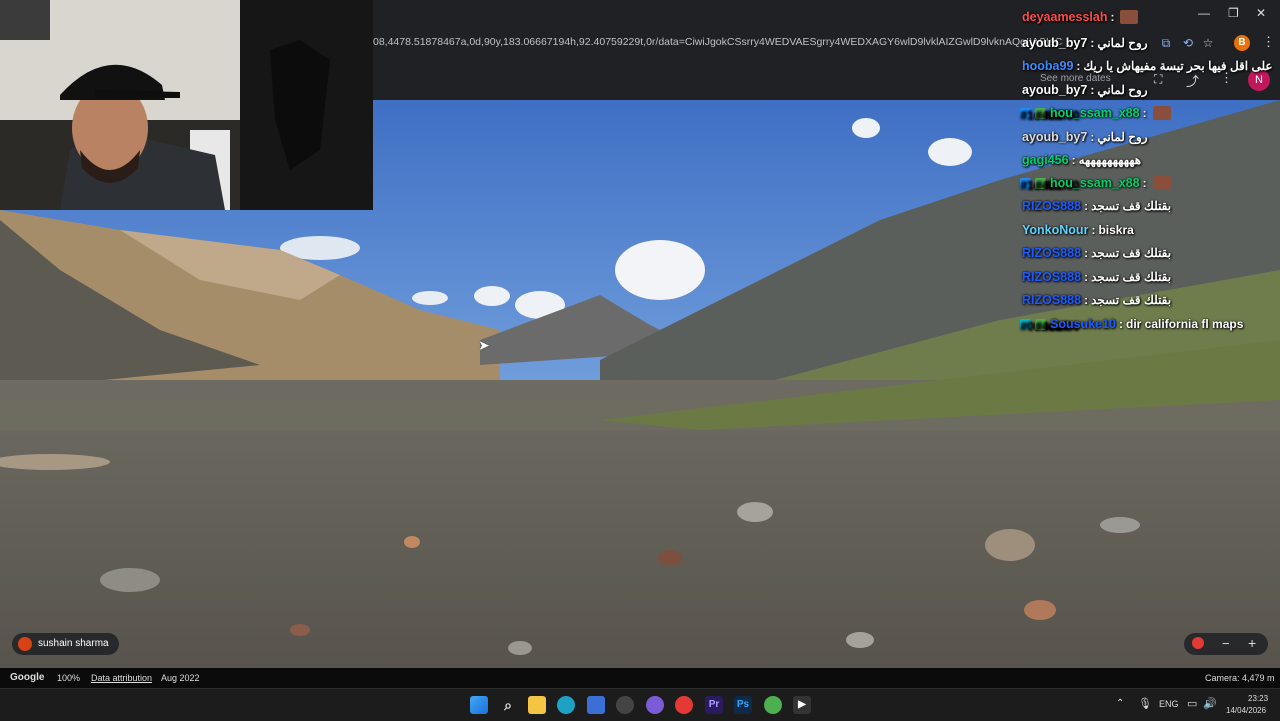 Image resolution: width=1280 pixels, height=721 pixels. What do you see at coordinates (537, 705) in the screenshot?
I see `file-explorer-icon` at bounding box center [537, 705].